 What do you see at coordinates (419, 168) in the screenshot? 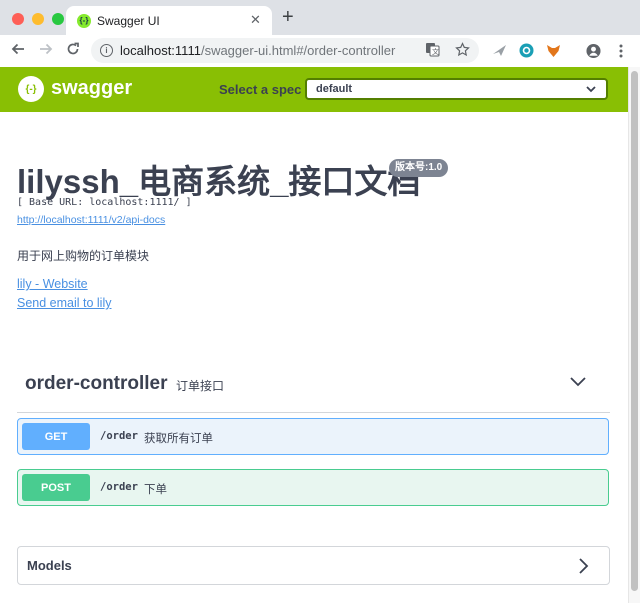
I see `version-badge: 版本号:1.0` at bounding box center [419, 168].